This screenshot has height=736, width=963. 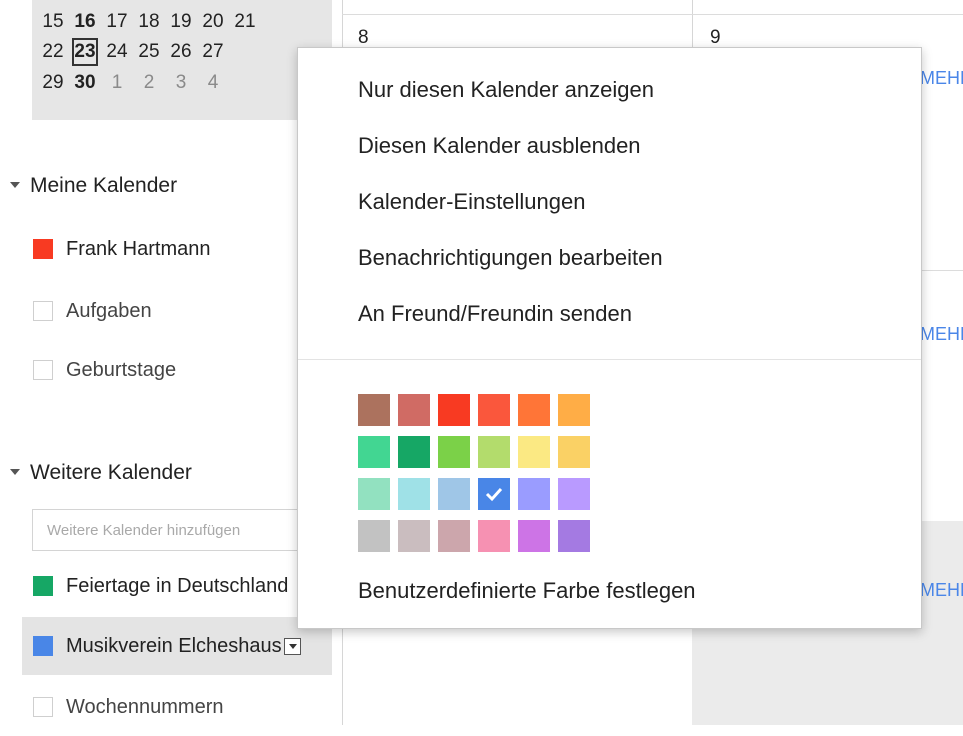 What do you see at coordinates (149, 22) in the screenshot?
I see `mini-calendar-day: 18` at bounding box center [149, 22].